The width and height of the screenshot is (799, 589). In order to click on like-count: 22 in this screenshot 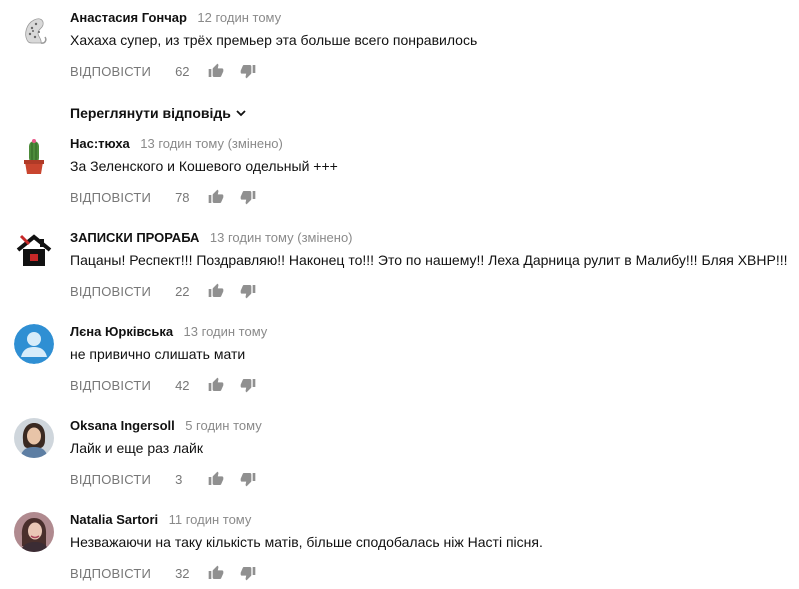, I will do `click(182, 291)`.